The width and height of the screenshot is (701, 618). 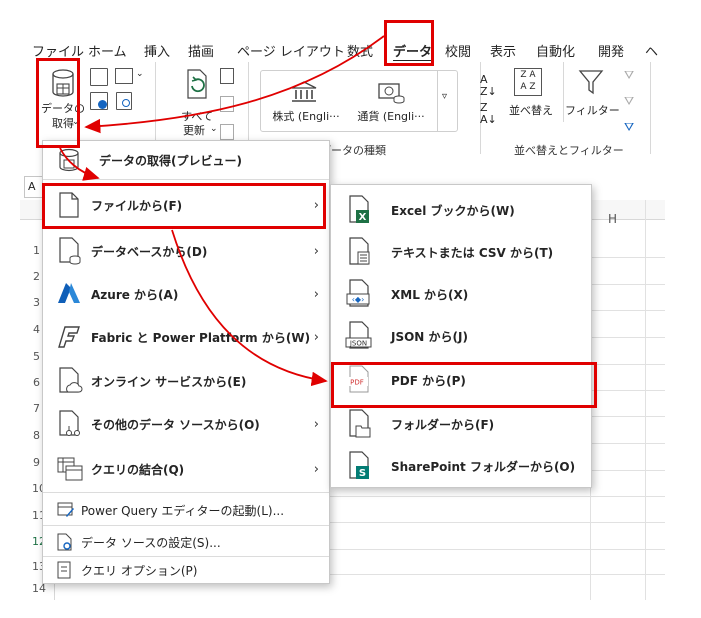 I want to click on arrow-from-file-to-pdf, so click(x=249, y=308).